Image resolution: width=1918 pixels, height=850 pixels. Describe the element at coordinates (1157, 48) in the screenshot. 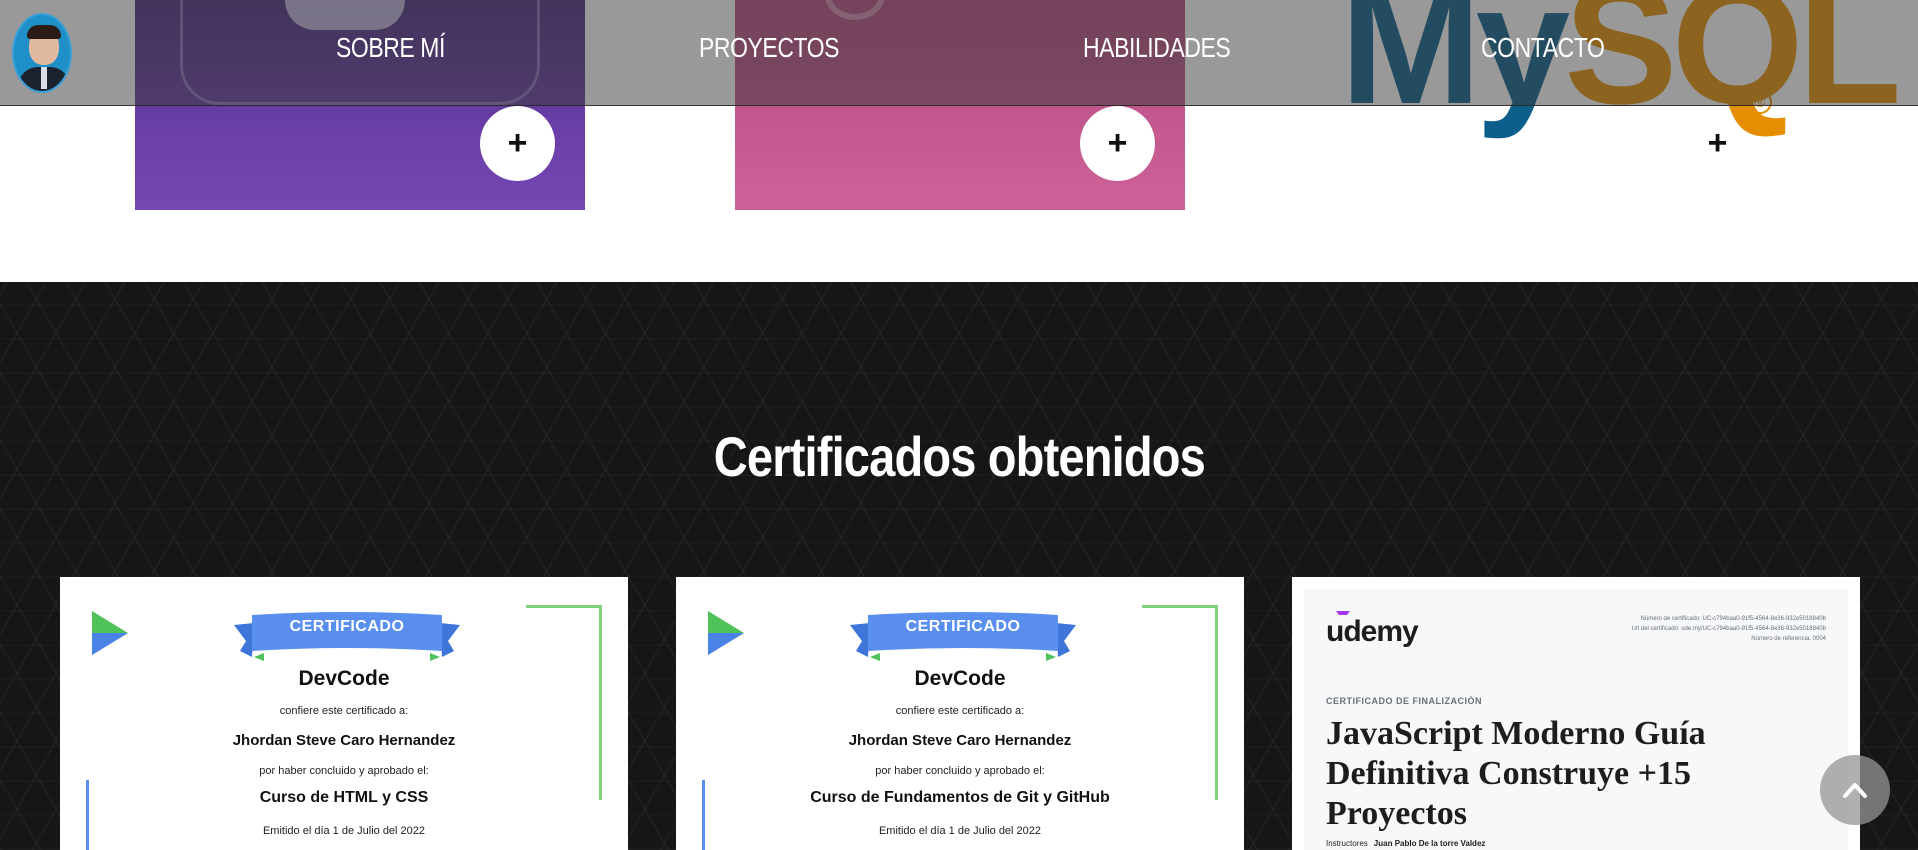

I see `nav-link-skills: HABILIDADES` at that location.